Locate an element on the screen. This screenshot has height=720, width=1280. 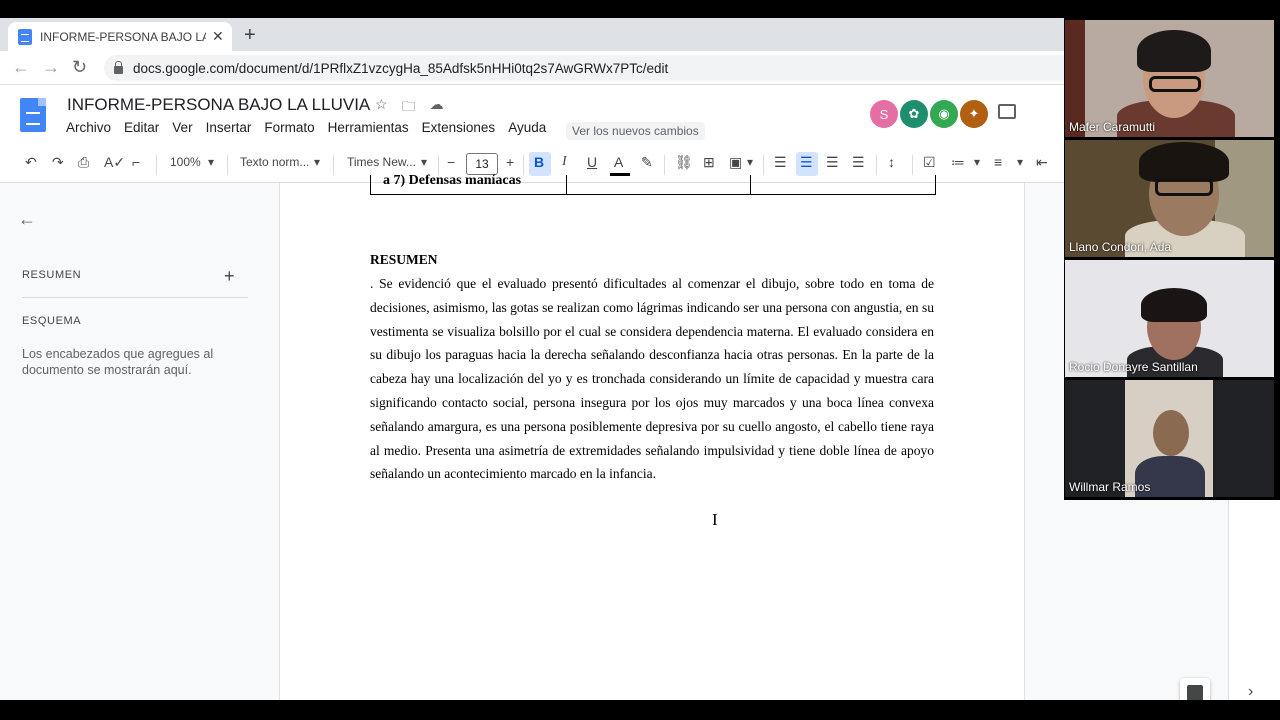
line-spacing-icon: ↕ is located at coordinates (891, 162).